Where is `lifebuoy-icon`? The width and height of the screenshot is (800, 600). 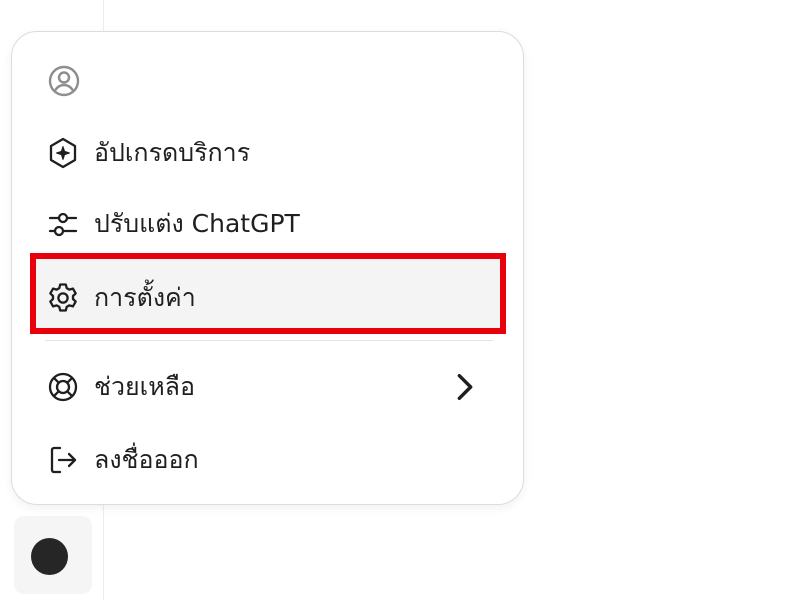
lifebuoy-icon is located at coordinates (63, 387).